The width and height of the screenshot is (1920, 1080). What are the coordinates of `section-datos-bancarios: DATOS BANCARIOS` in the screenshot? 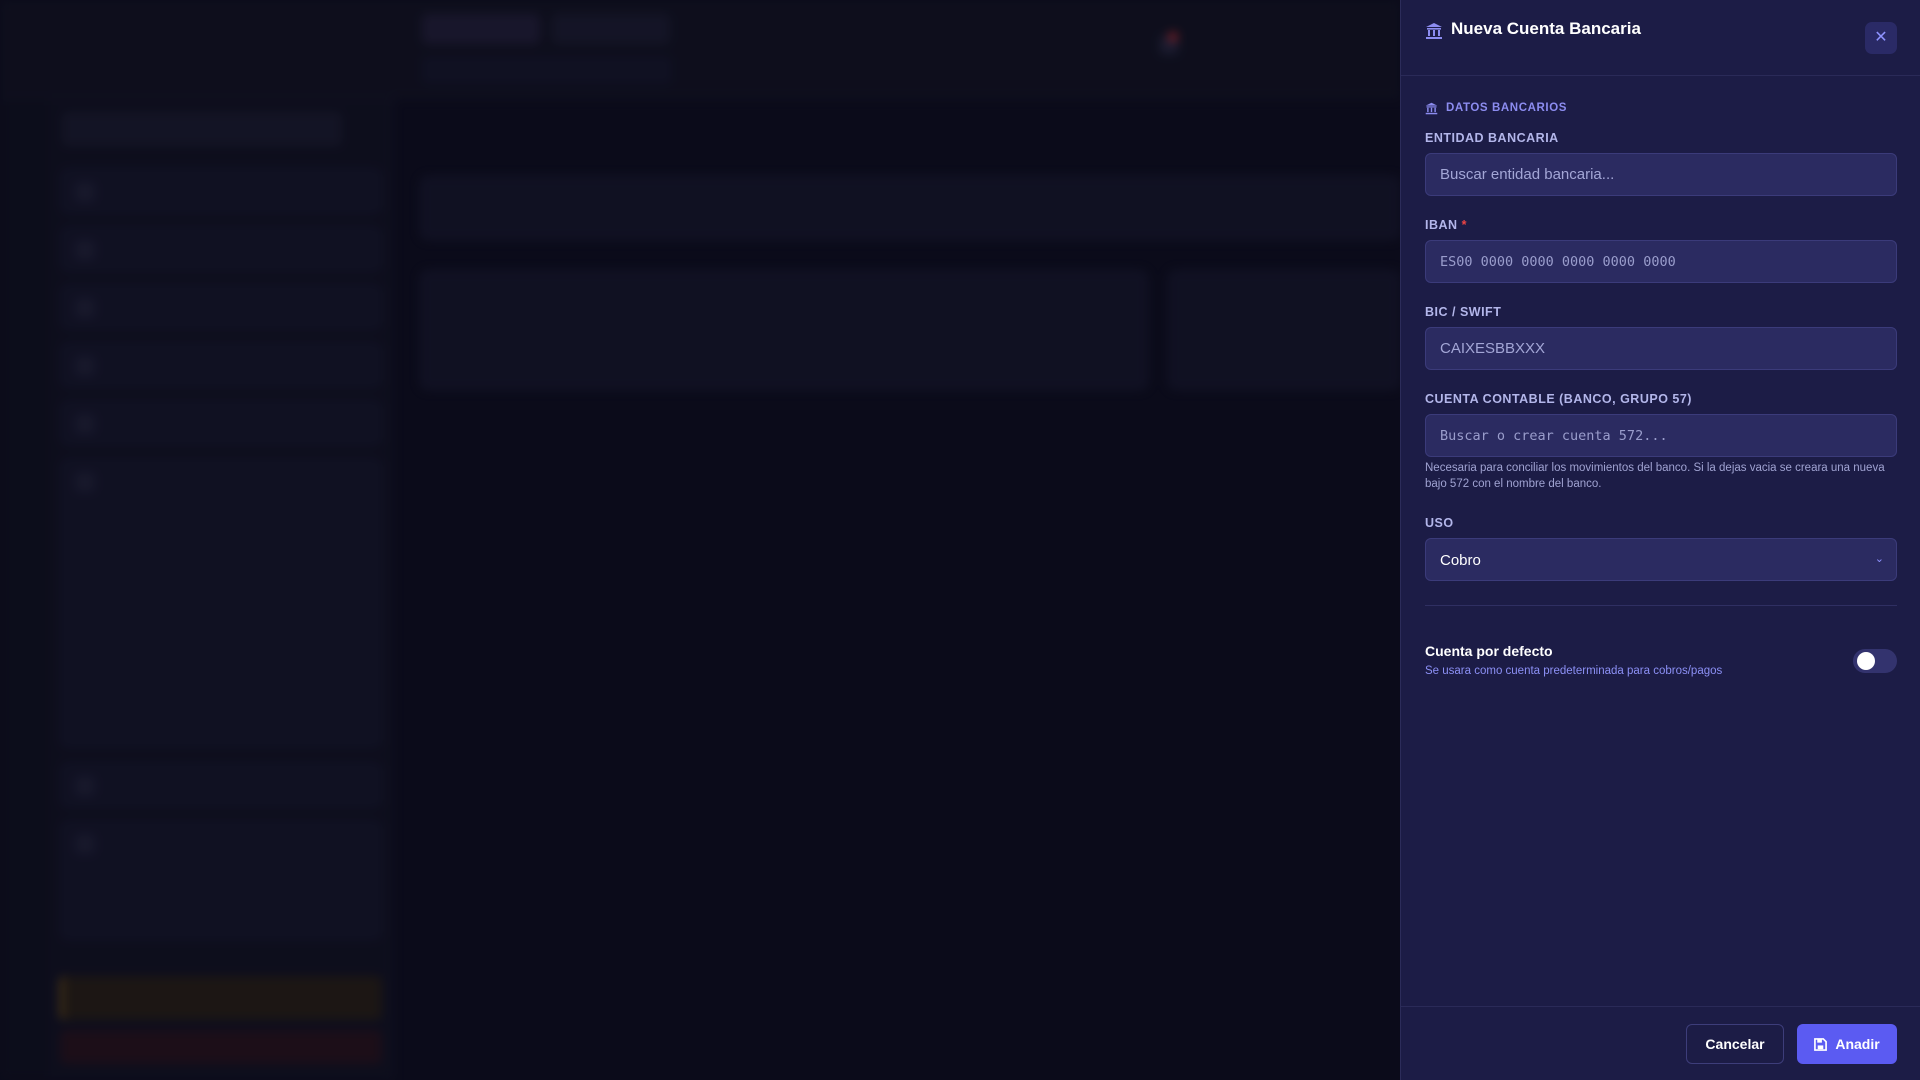 It's located at (1496, 108).